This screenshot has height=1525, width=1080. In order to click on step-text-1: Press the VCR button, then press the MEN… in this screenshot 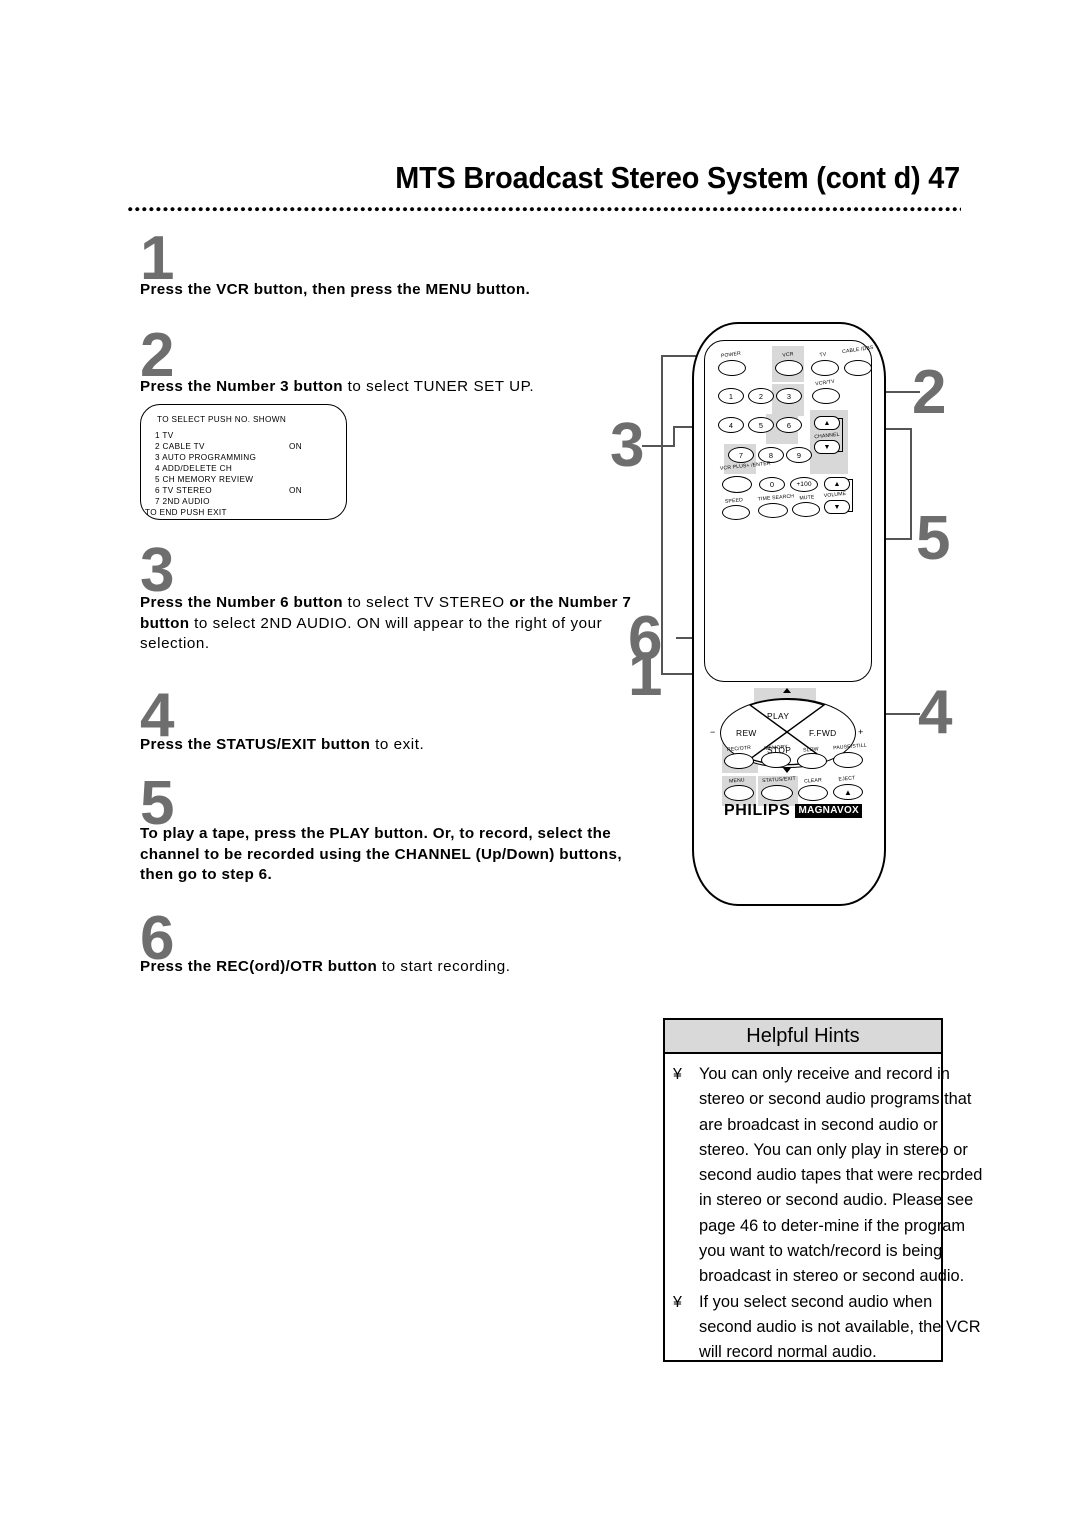, I will do `click(390, 290)`.